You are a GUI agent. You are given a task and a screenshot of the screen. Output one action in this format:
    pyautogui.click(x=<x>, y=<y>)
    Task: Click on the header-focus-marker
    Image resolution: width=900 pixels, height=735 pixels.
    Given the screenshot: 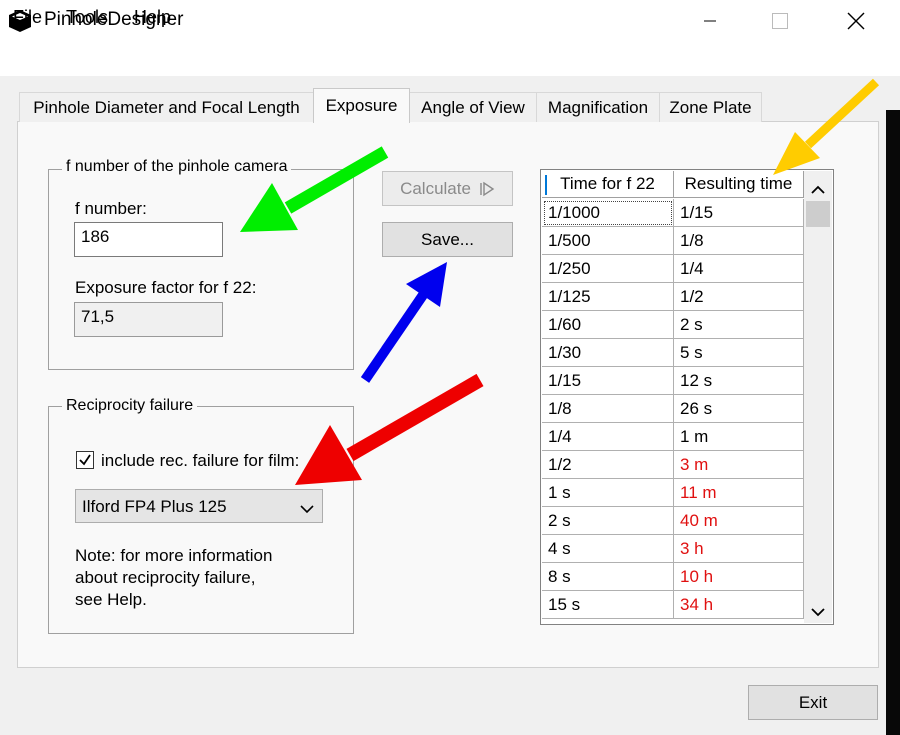 What is the action you would take?
    pyautogui.click(x=546, y=185)
    